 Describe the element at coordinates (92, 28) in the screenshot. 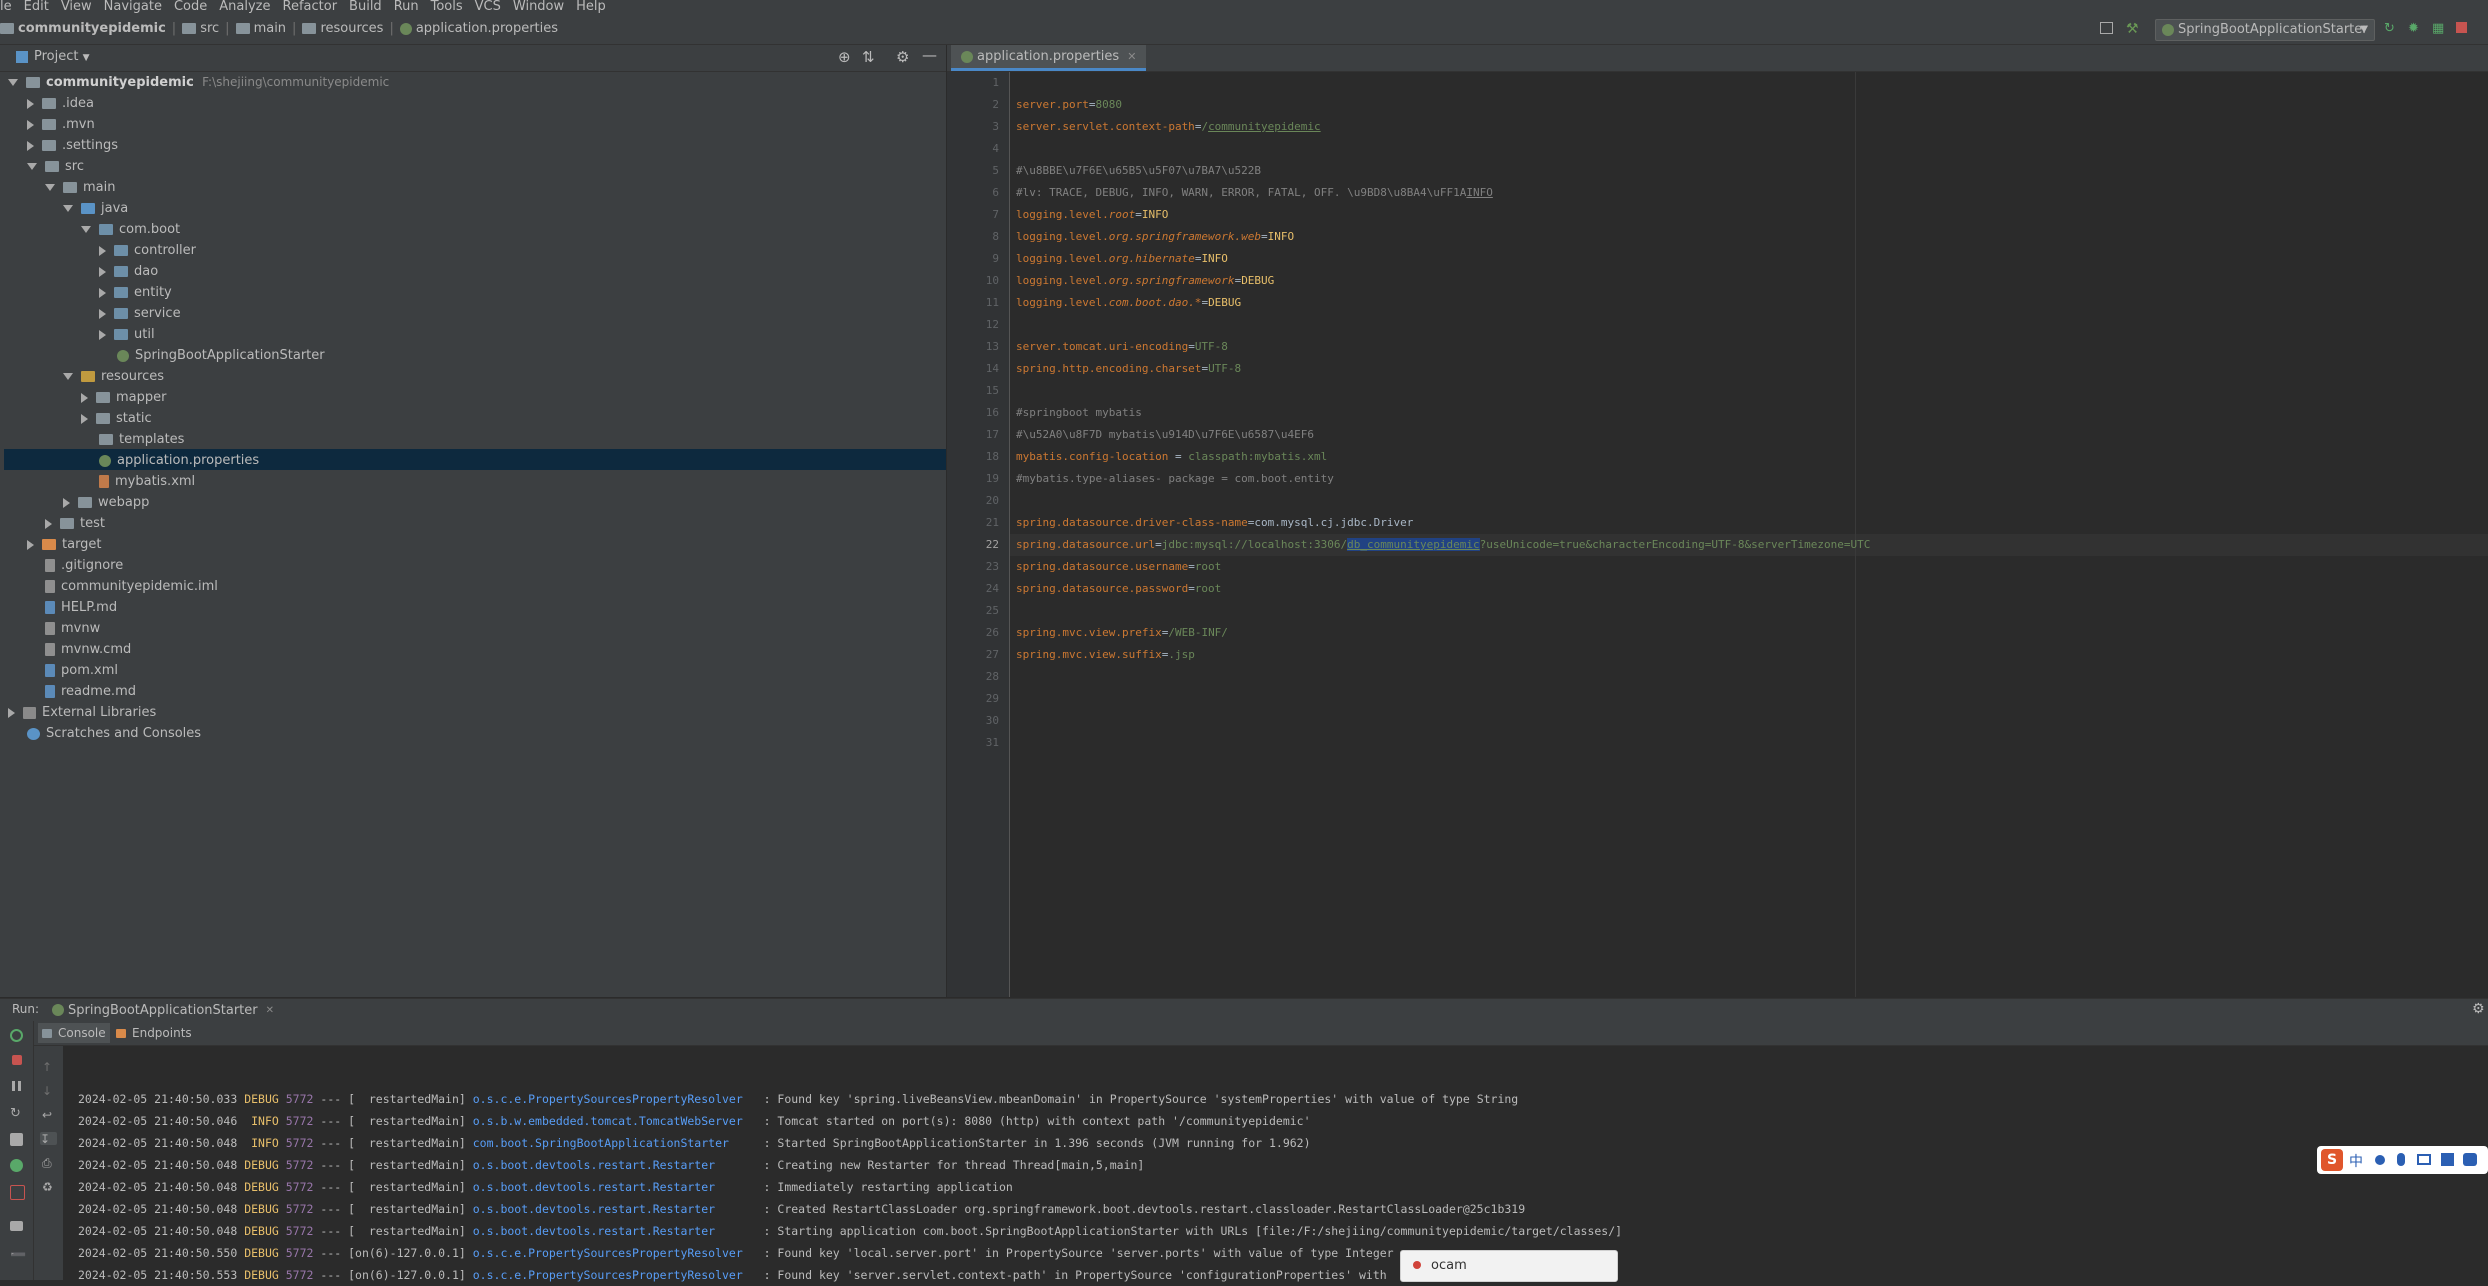

I see `breadcrumb-project: communityepidemic` at that location.